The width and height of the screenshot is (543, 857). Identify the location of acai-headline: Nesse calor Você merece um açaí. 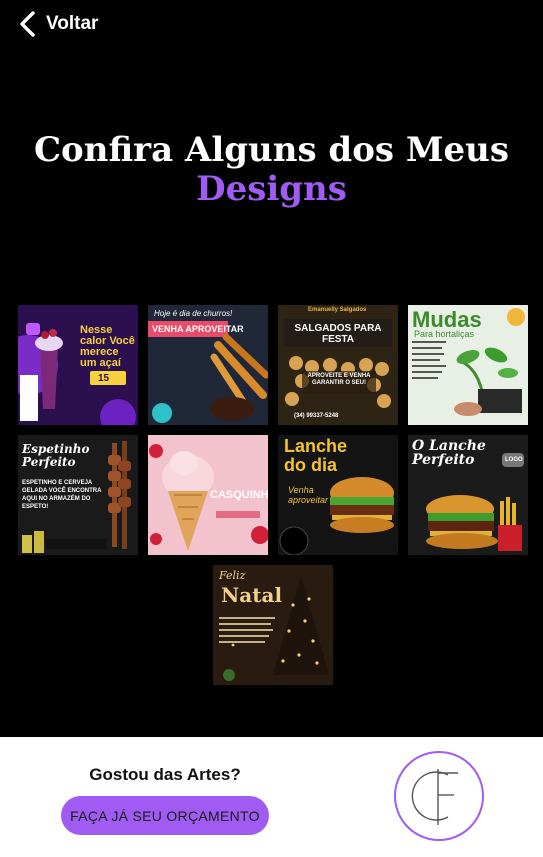
(107, 346).